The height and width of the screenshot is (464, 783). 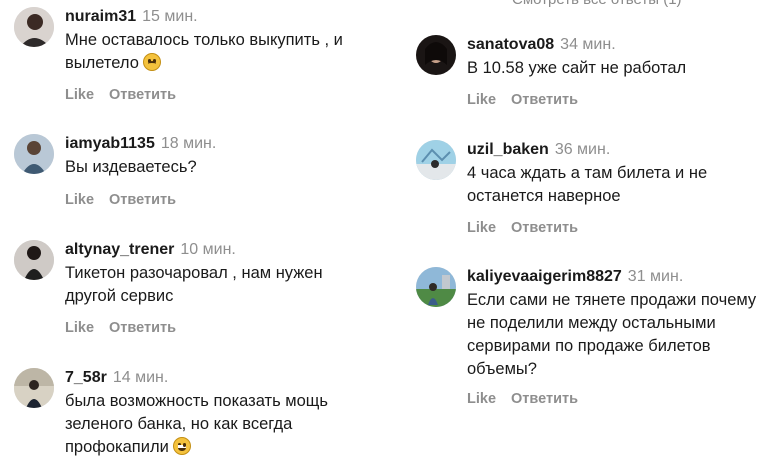 What do you see at coordinates (508, 149) in the screenshot?
I see `comment-username: uzil_baken` at bounding box center [508, 149].